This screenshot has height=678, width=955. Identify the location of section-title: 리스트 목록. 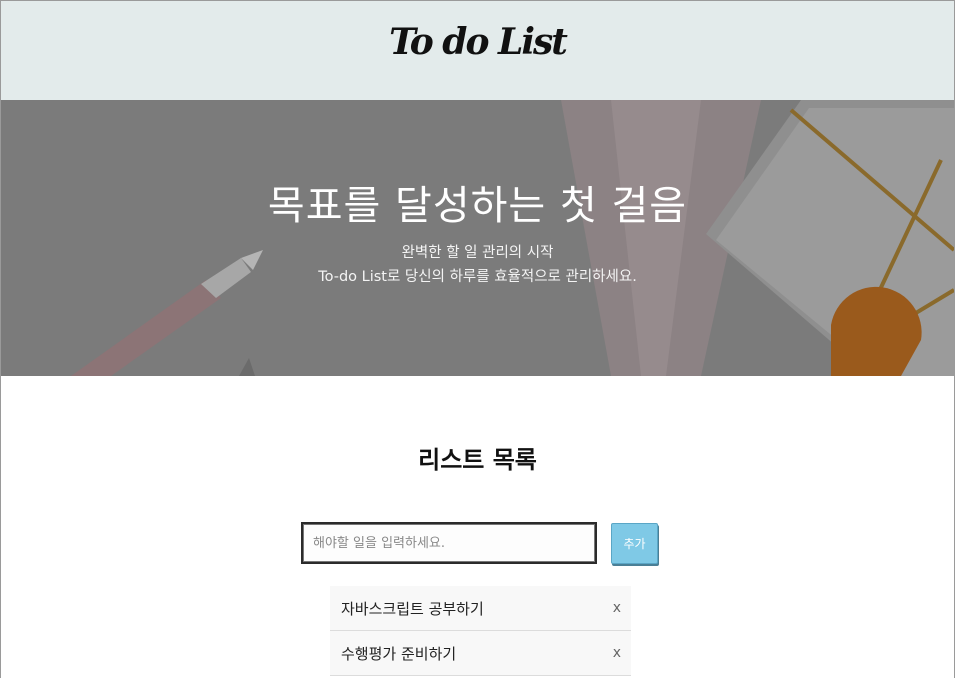
(477, 460).